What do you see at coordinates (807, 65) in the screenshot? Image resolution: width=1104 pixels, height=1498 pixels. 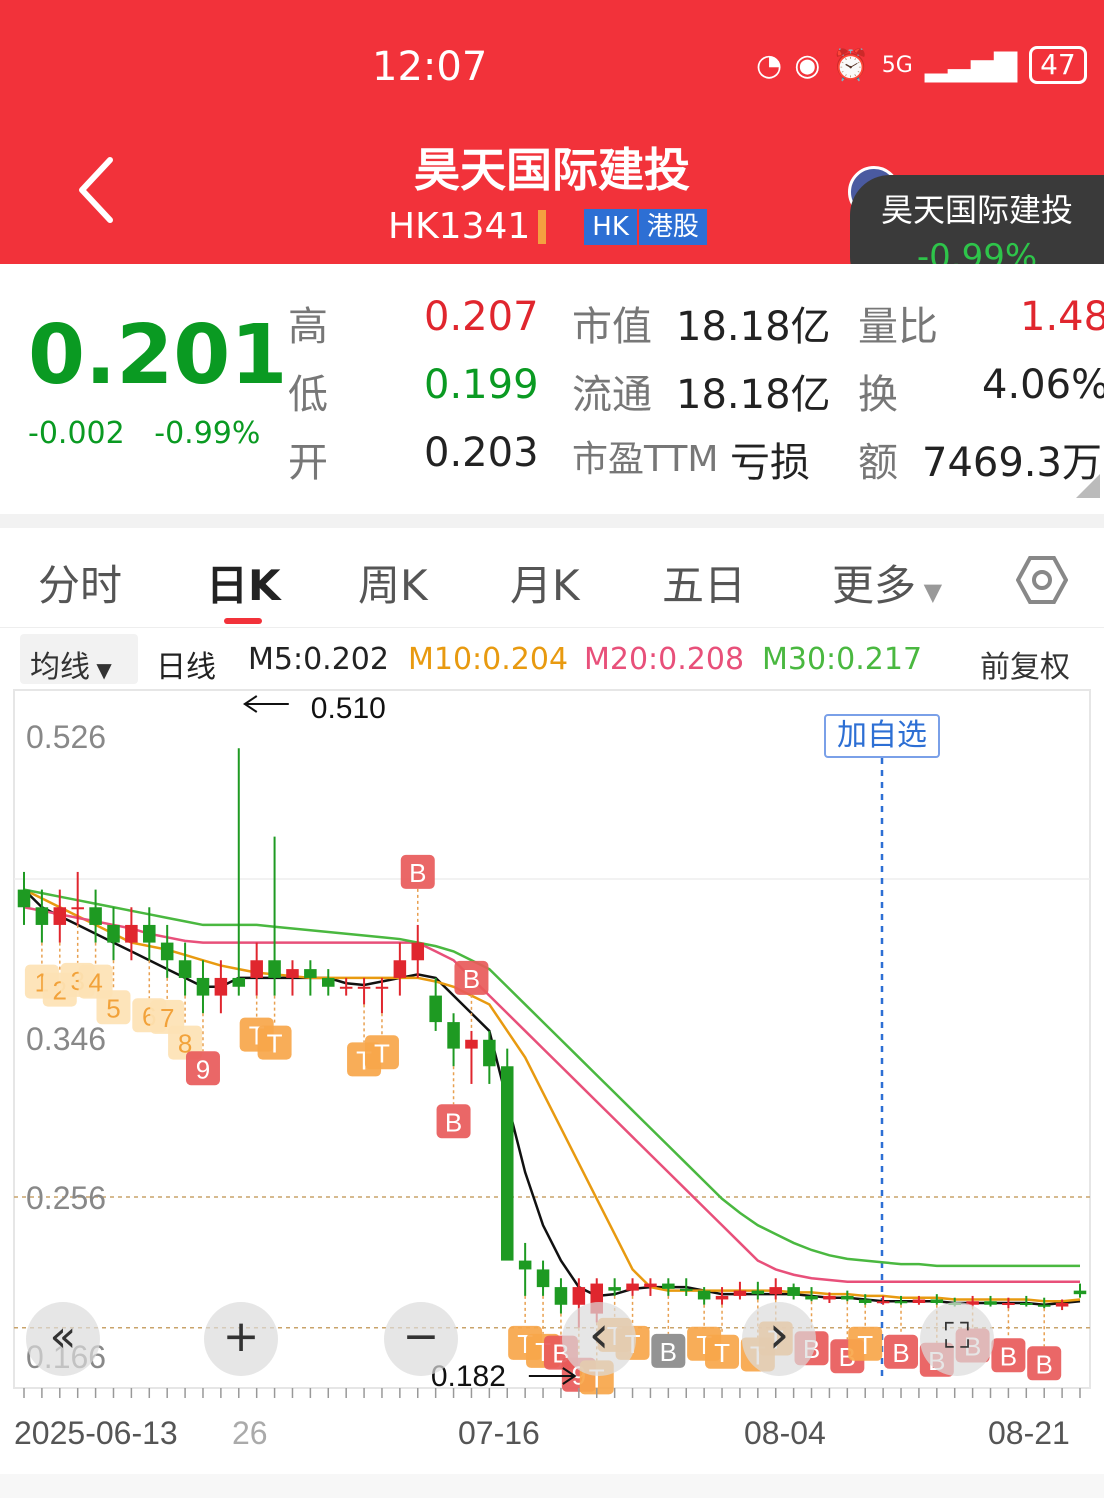 I see `eye-icon: ◉` at bounding box center [807, 65].